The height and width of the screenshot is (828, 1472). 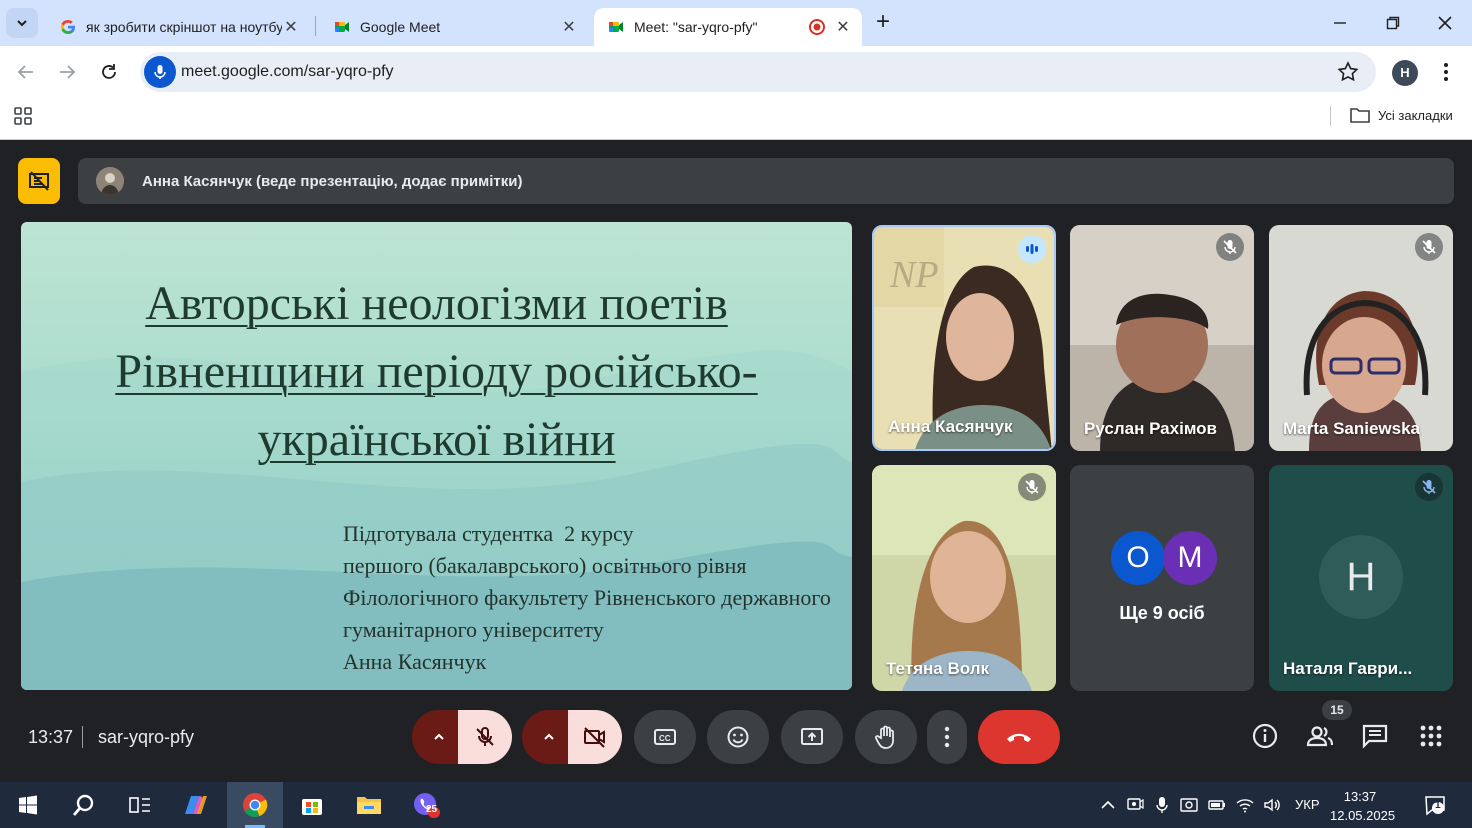 I want to click on chrome-taskbar-button, so click(x=255, y=805).